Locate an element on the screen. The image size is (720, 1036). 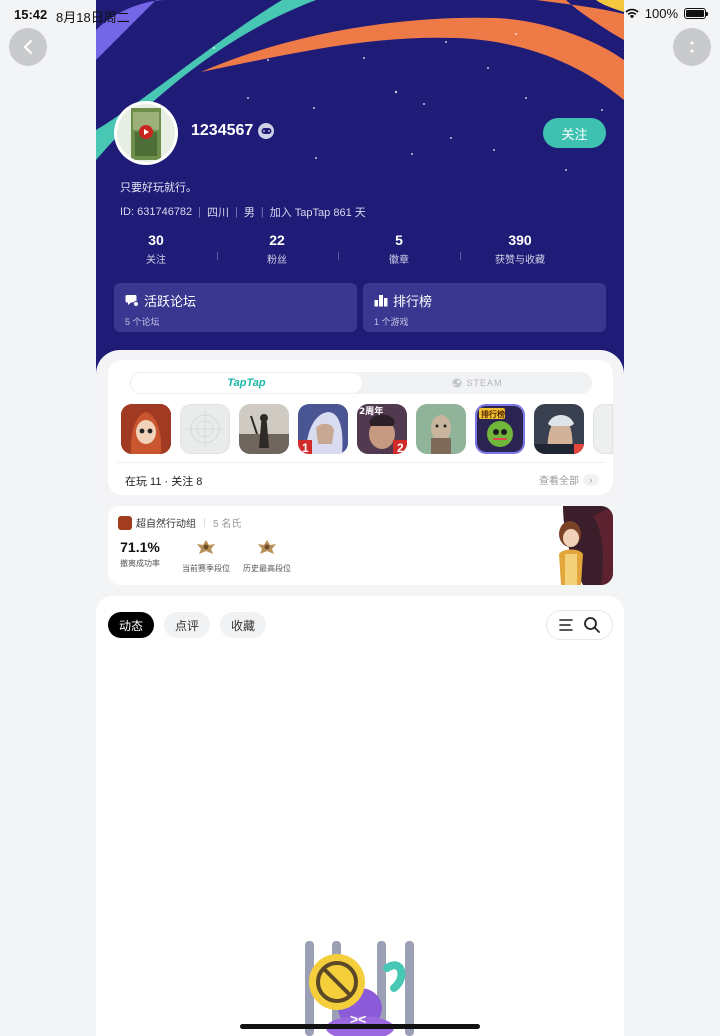
record-player-count: 5 名氏 is located at coordinates (227, 524).